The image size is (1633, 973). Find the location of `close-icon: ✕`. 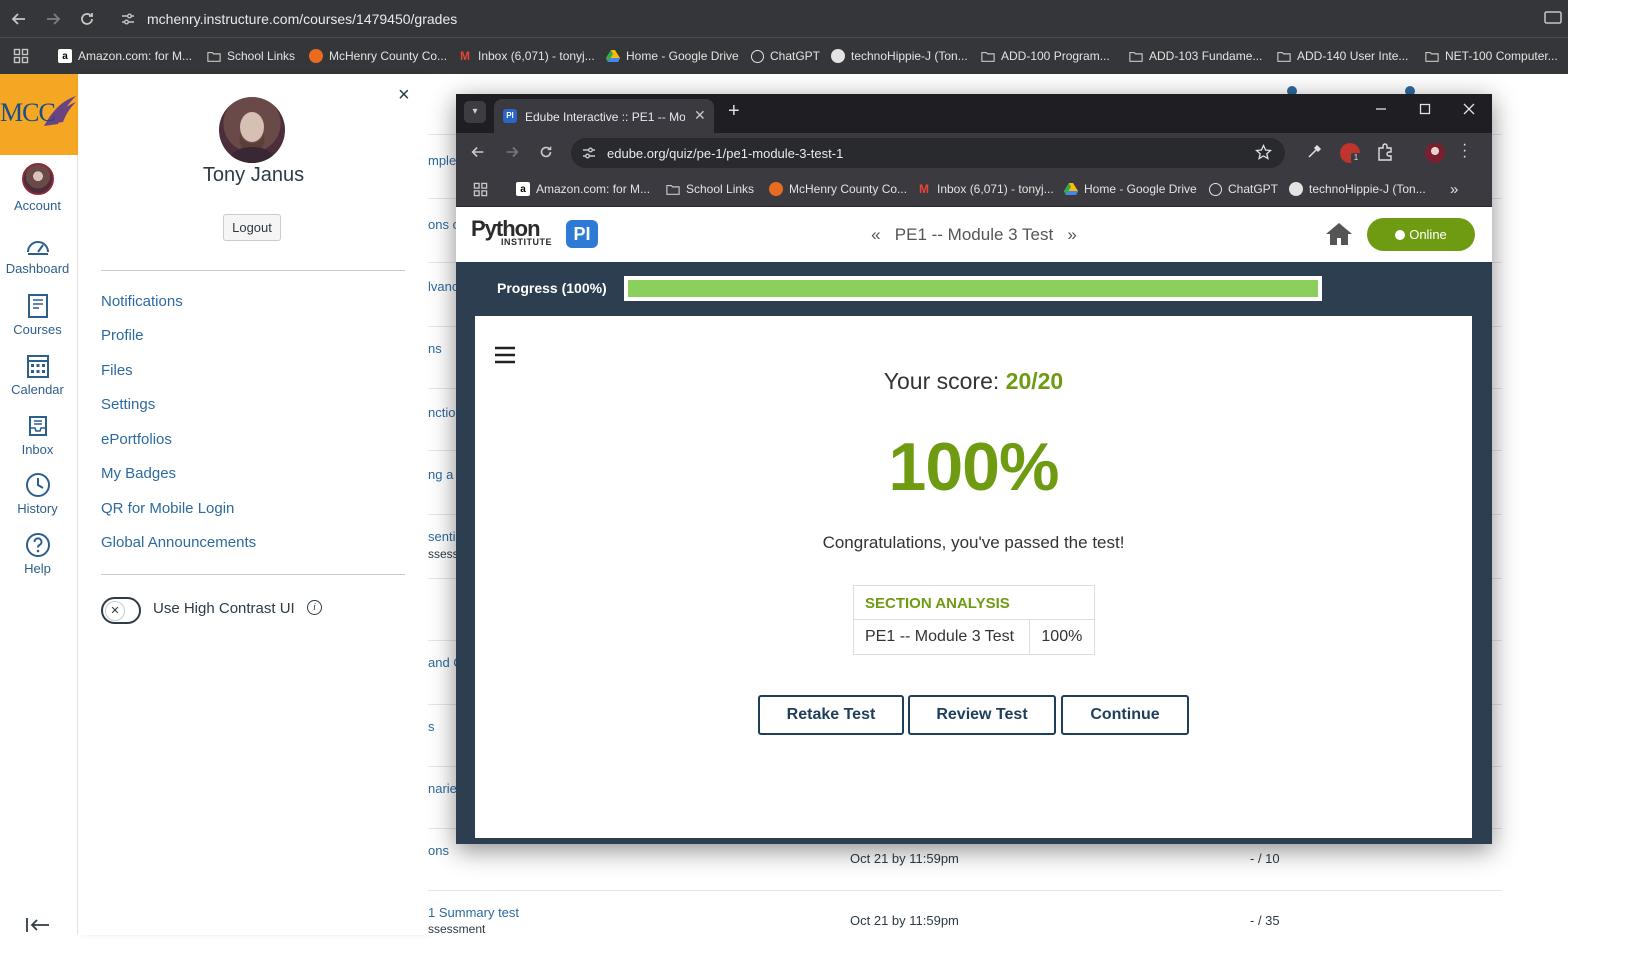

close-icon: ✕ is located at coordinates (115, 611).